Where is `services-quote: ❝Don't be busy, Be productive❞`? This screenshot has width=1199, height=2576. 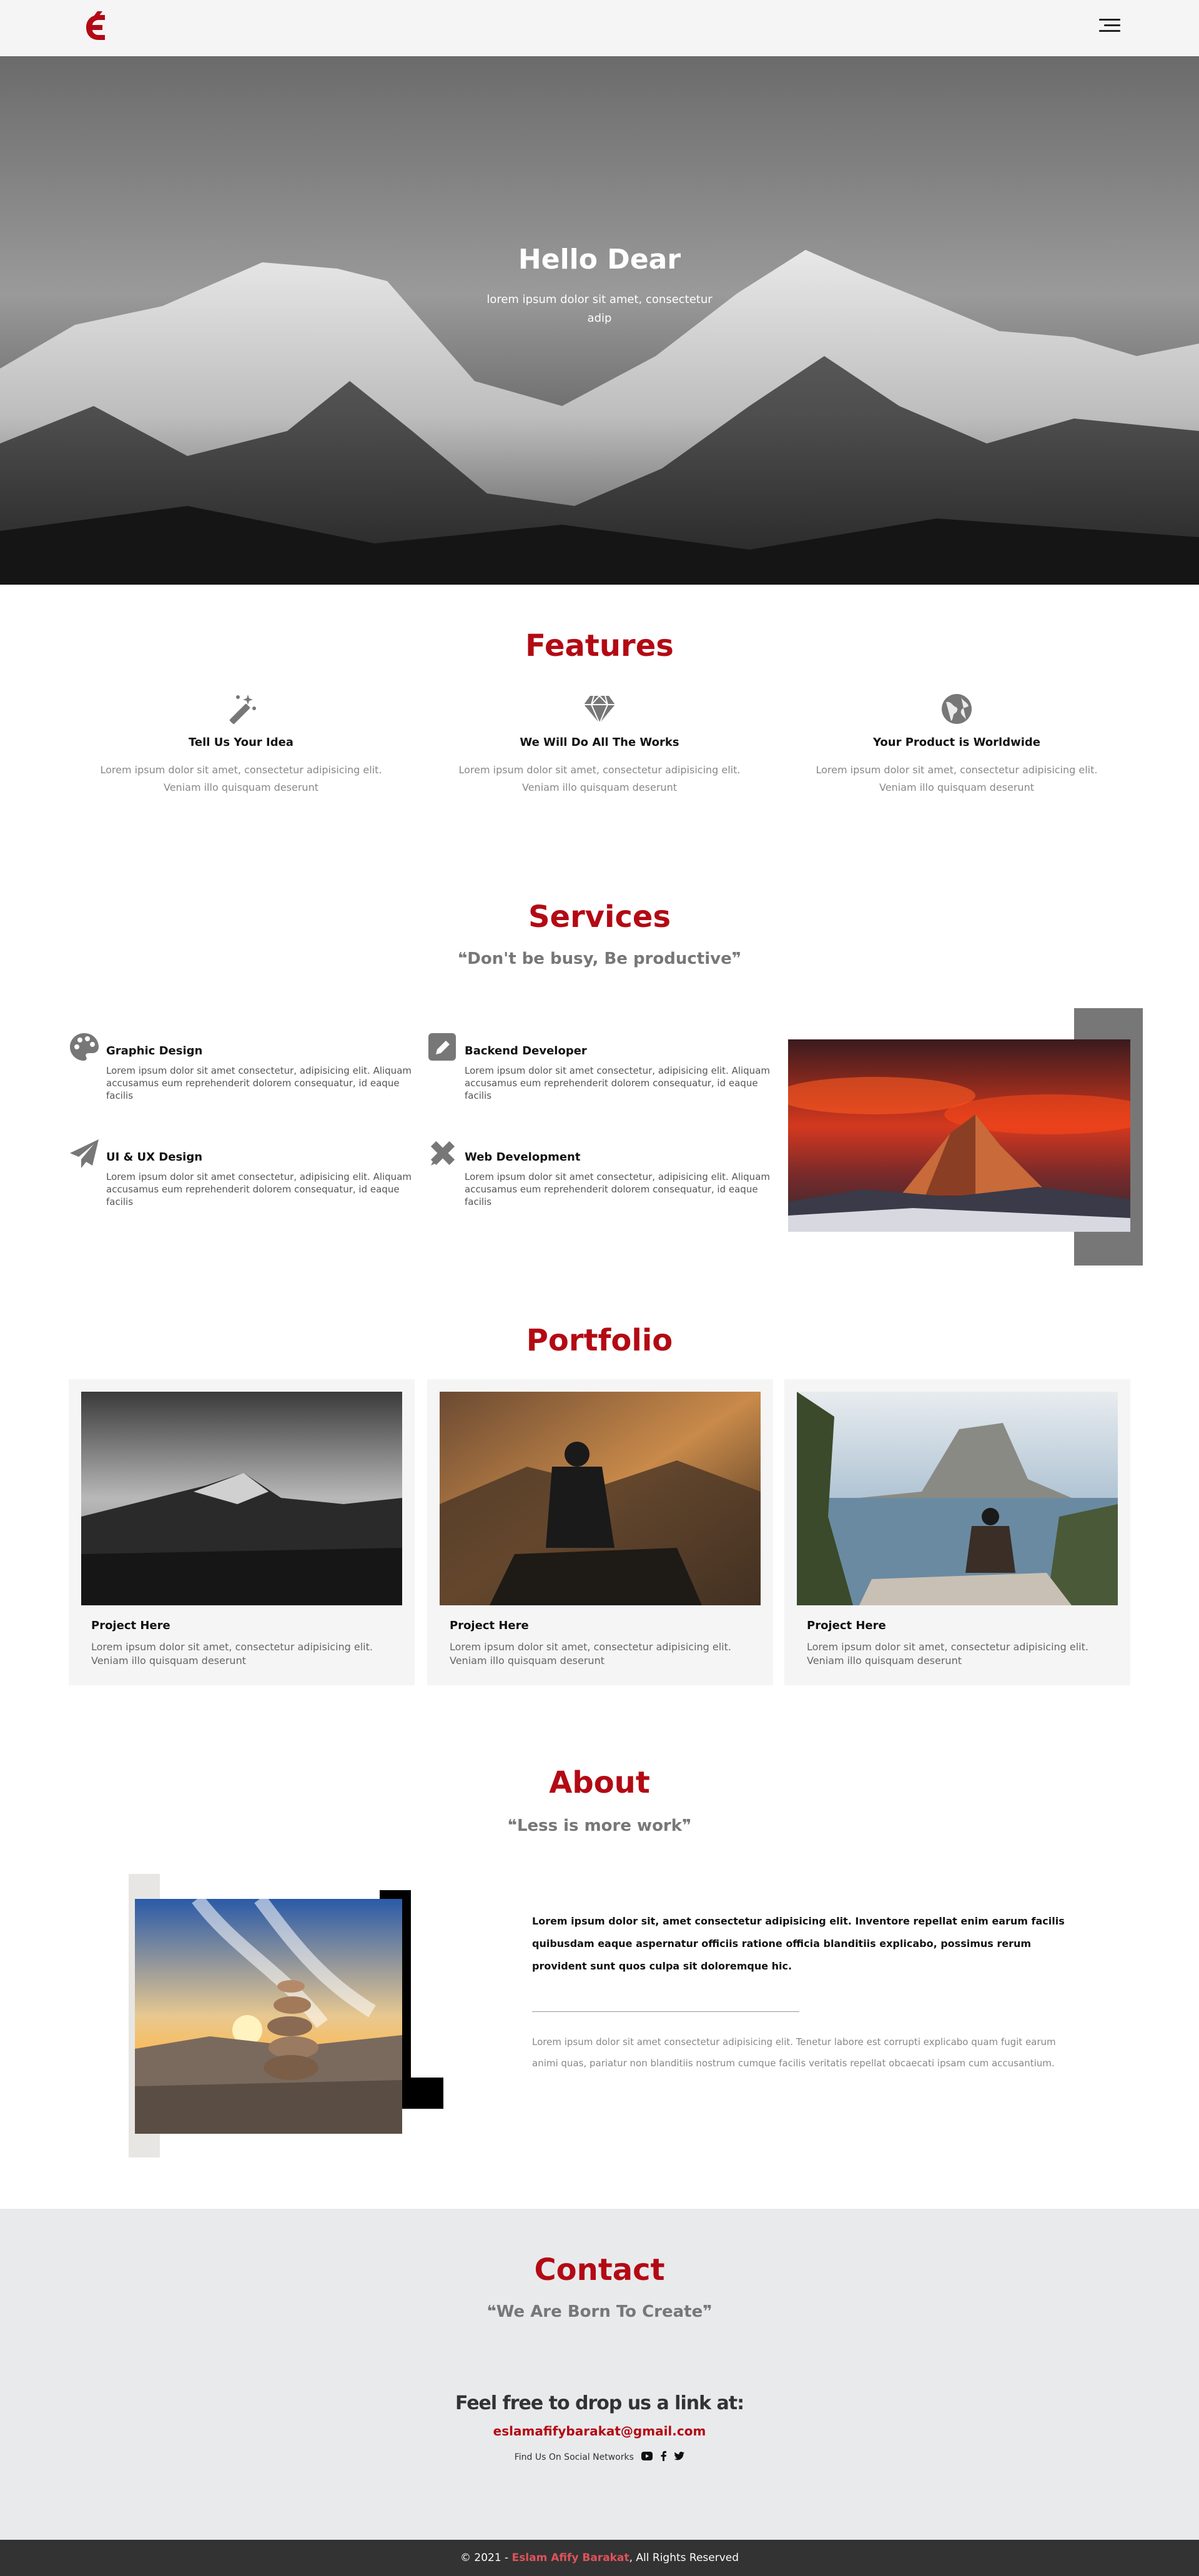
services-quote: ❝Don't be busy, Be productive❞ is located at coordinates (599, 958).